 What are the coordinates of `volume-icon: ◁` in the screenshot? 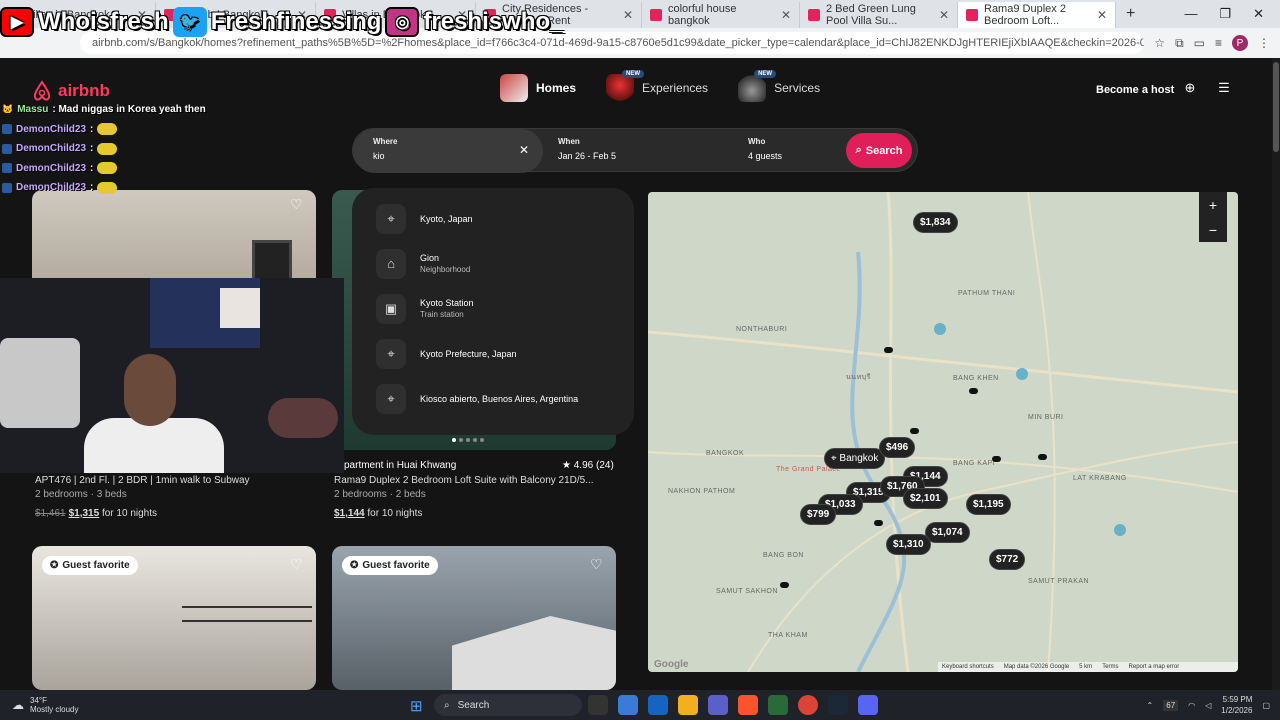 It's located at (1208, 705).